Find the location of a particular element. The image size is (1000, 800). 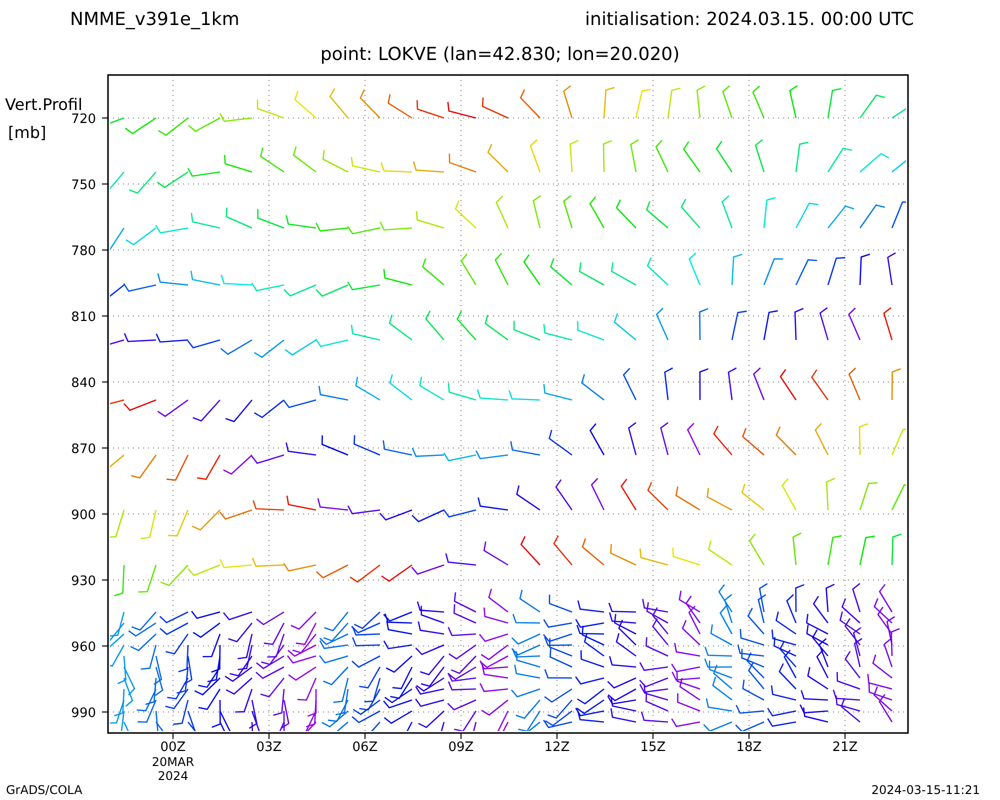

x-tick-label: 15Z is located at coordinates (653, 747).